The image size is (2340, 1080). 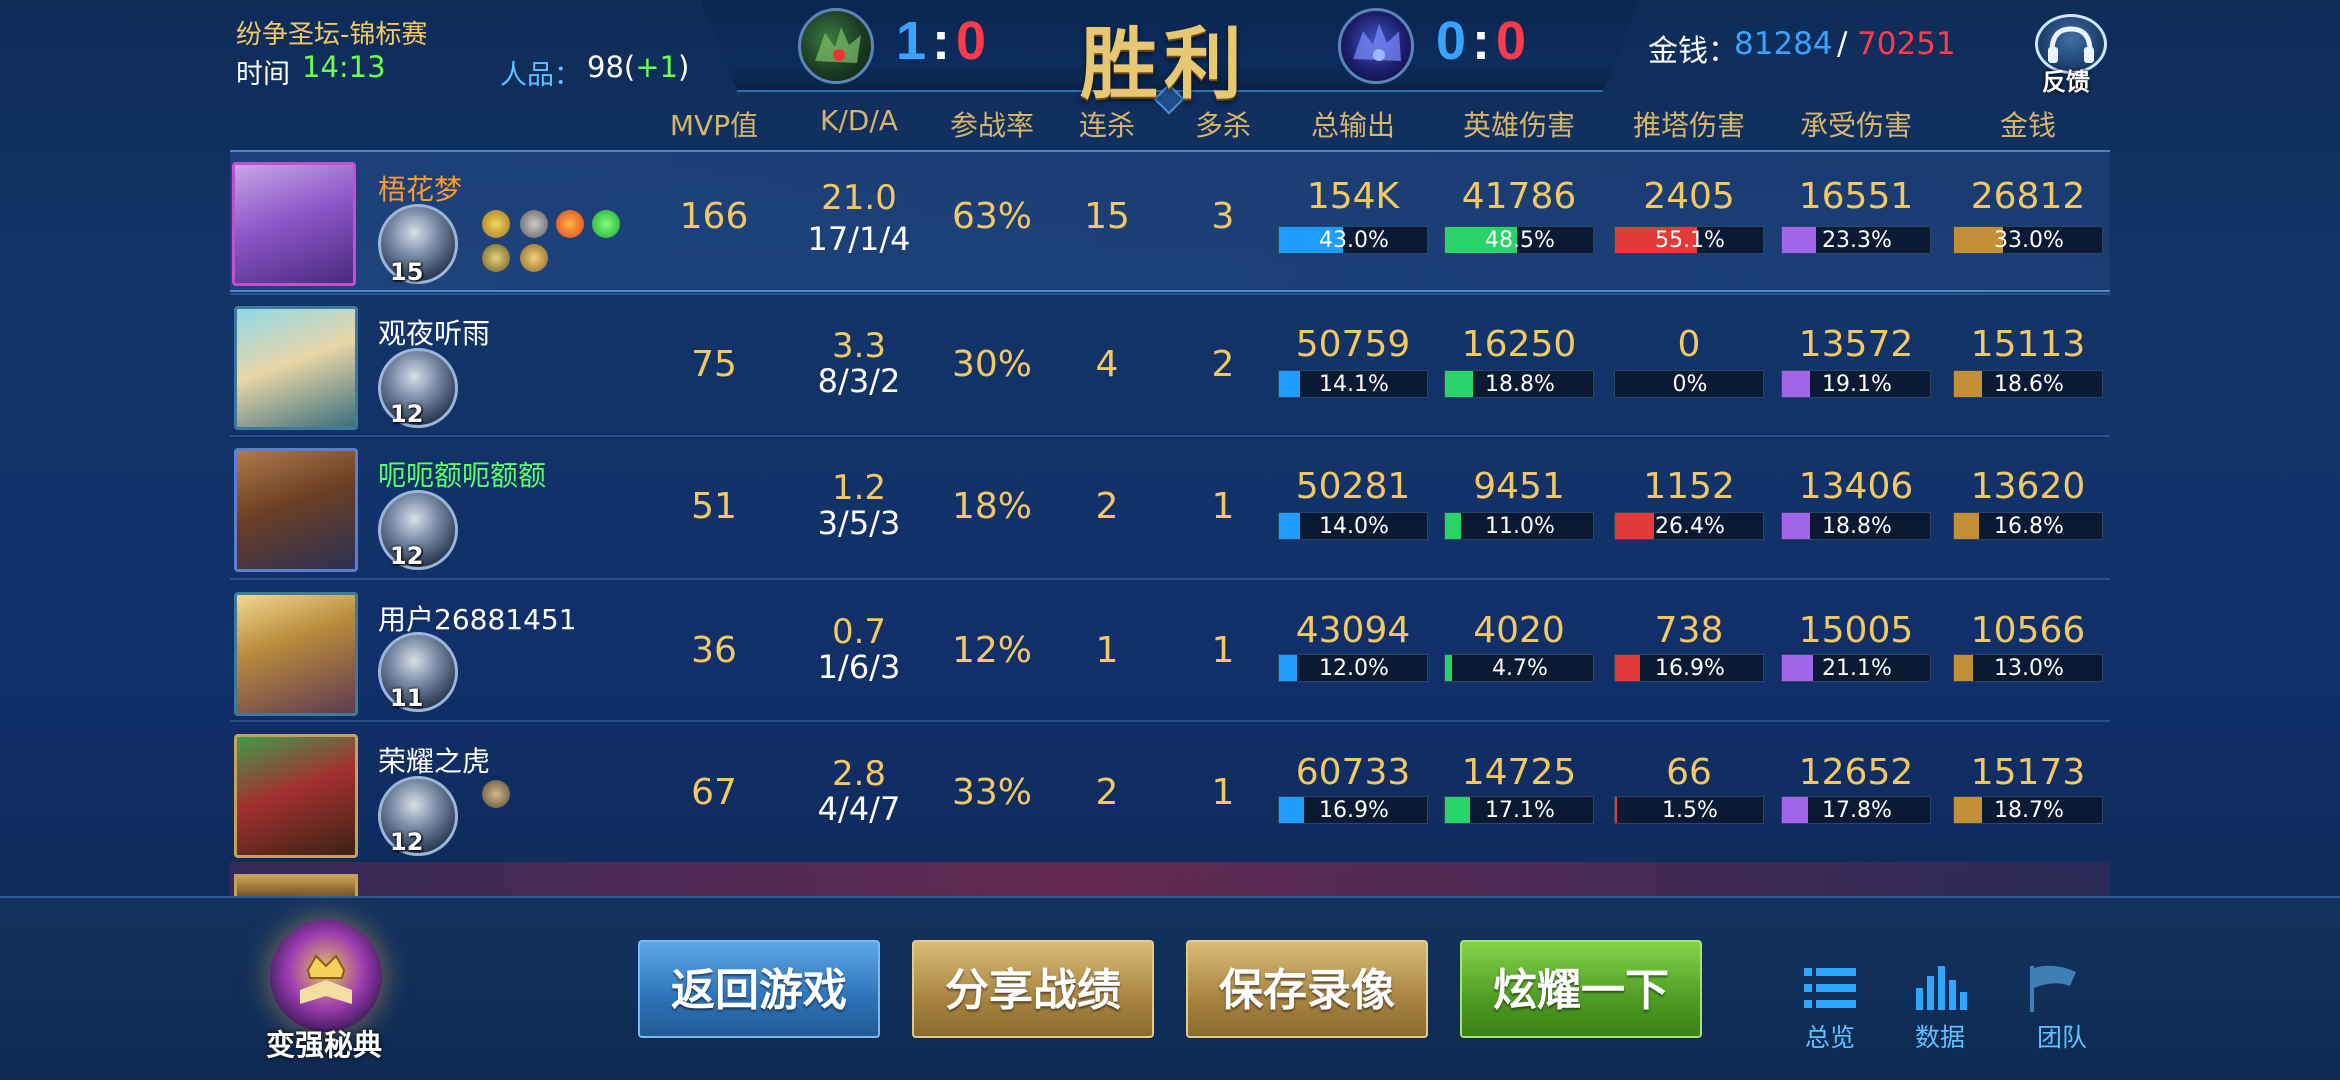 What do you see at coordinates (1223, 792) in the screenshot?
I see `multikill-value: 1` at bounding box center [1223, 792].